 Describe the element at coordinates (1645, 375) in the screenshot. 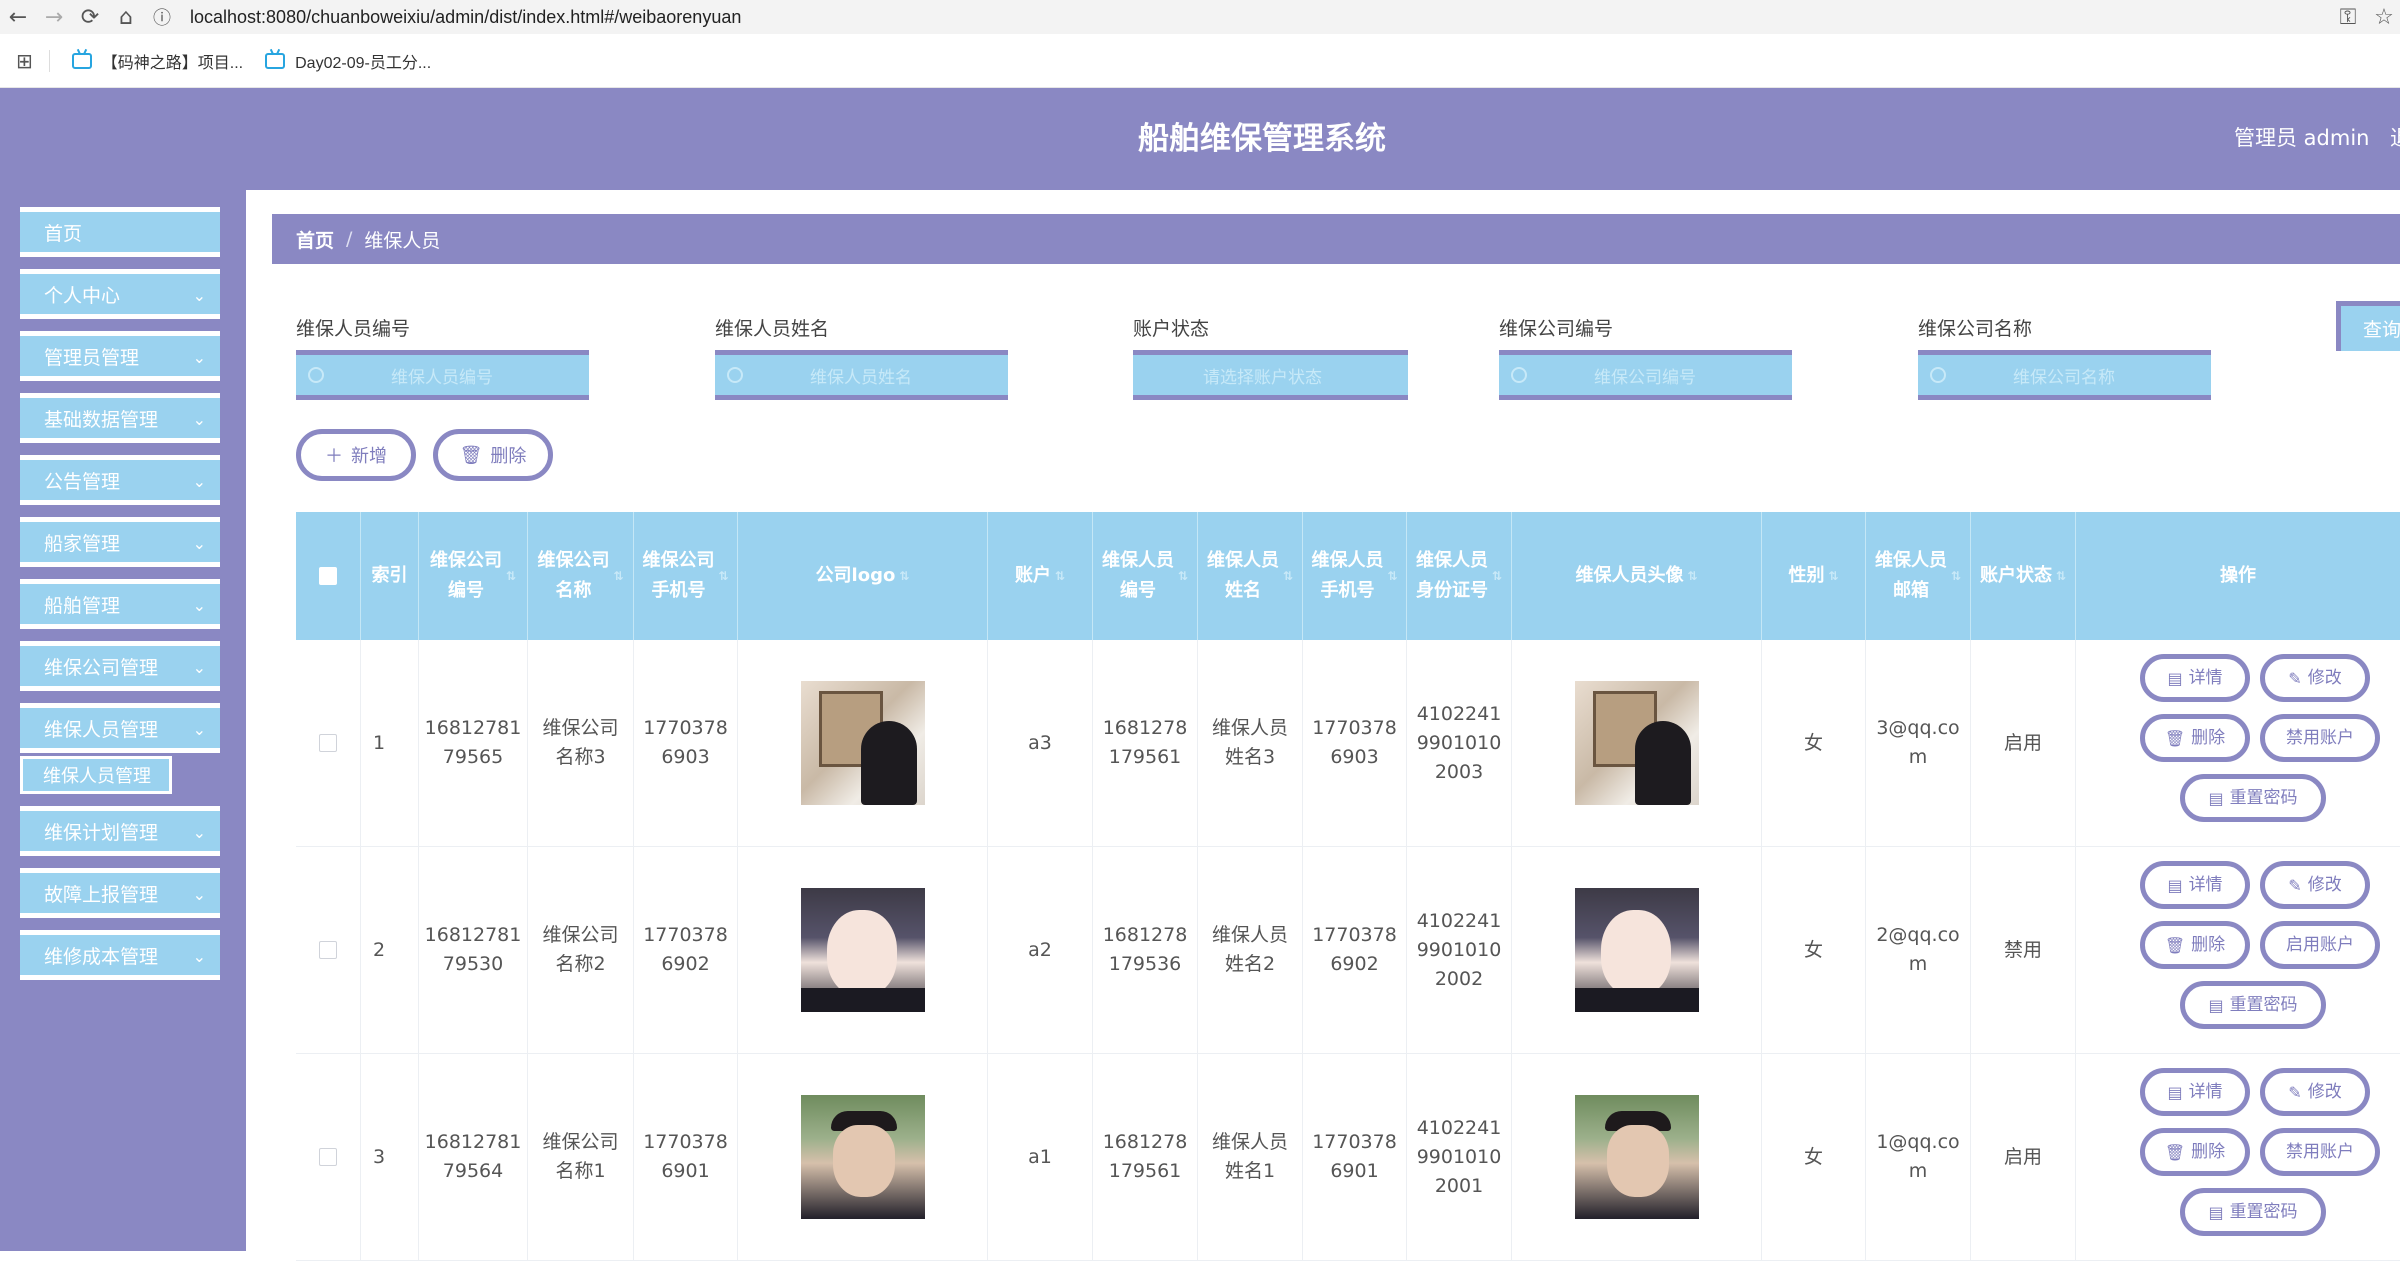

I see `filter-input-company-no: 维保公司编号` at that location.